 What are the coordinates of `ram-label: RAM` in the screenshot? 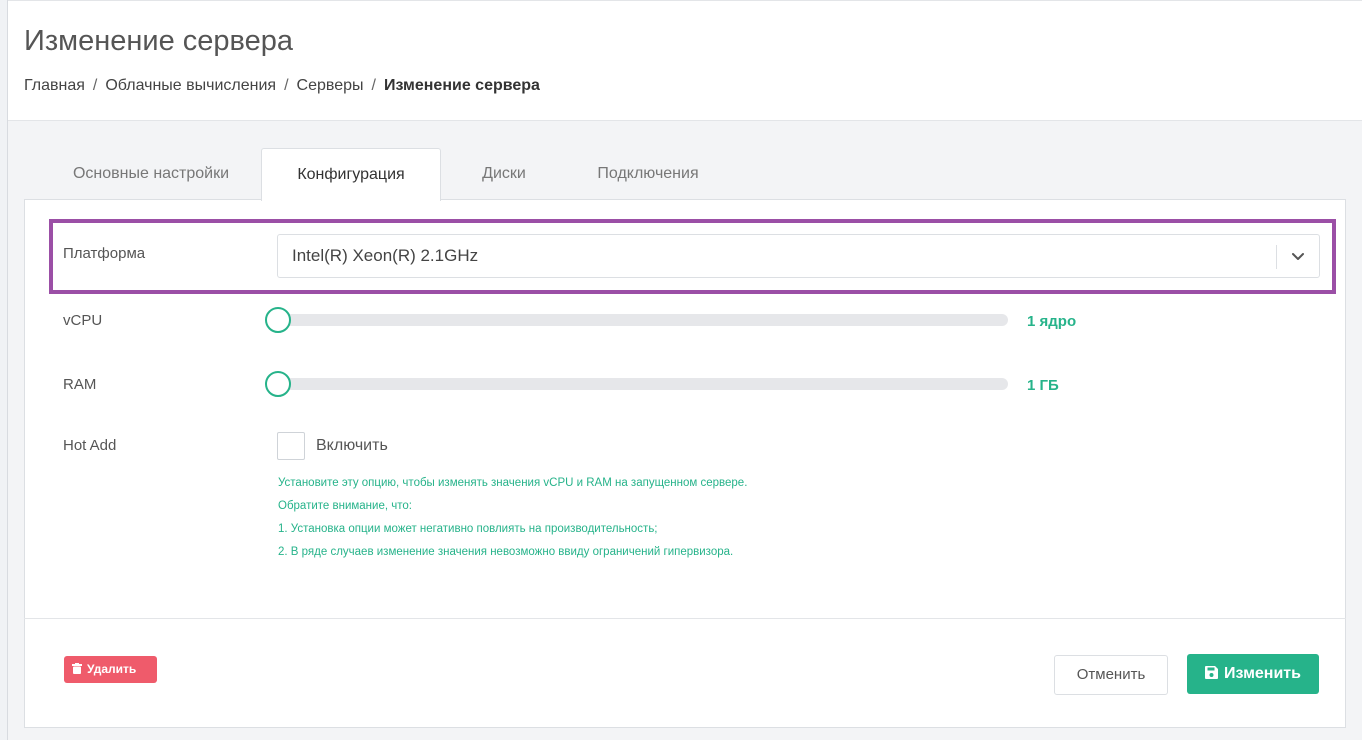 It's located at (80, 384).